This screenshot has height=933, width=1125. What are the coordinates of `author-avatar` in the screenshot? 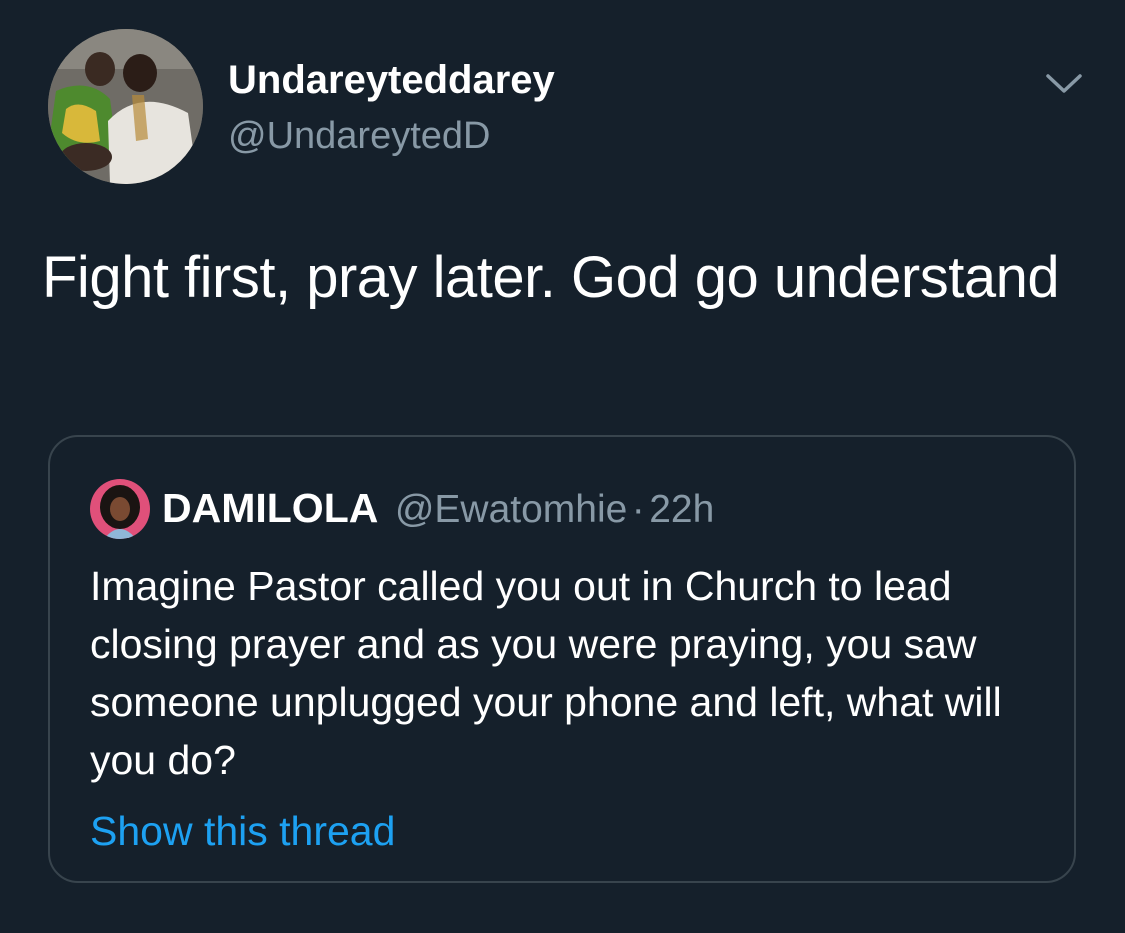 It's located at (125, 106).